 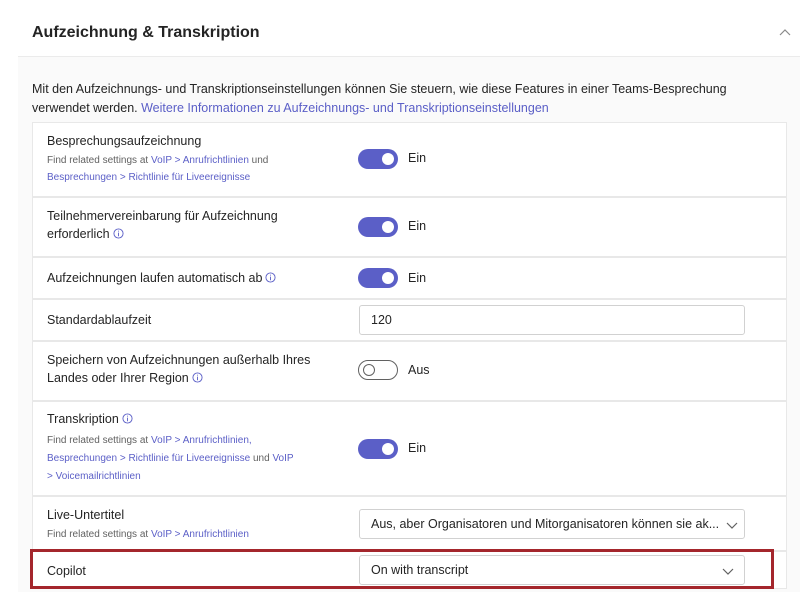 I want to click on setting-label: Copilot, so click(x=66, y=571).